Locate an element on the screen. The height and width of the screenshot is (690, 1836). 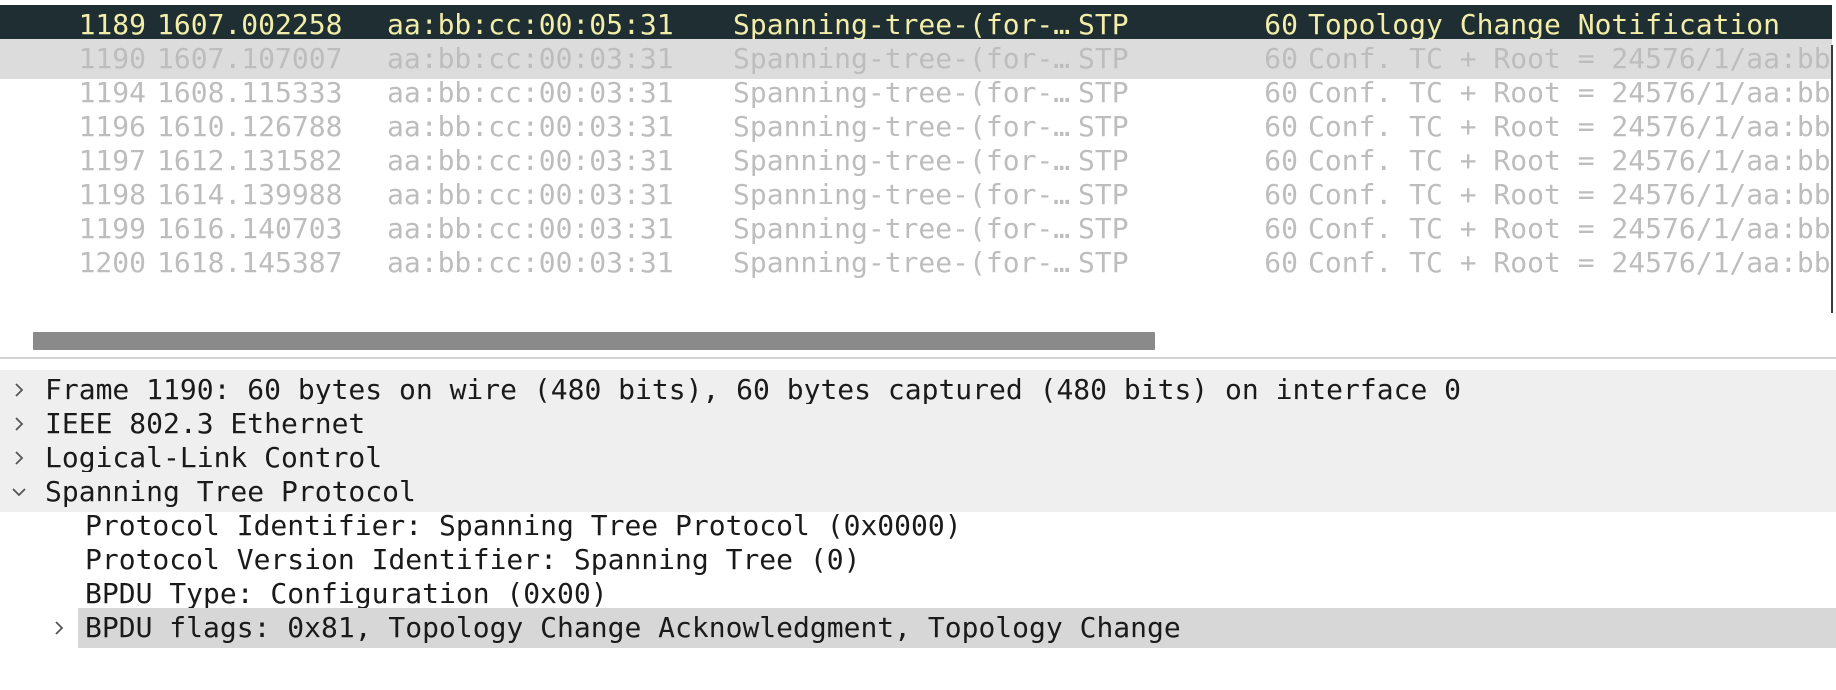
packet-time-cell: 1618.145387 is located at coordinates (250, 262).